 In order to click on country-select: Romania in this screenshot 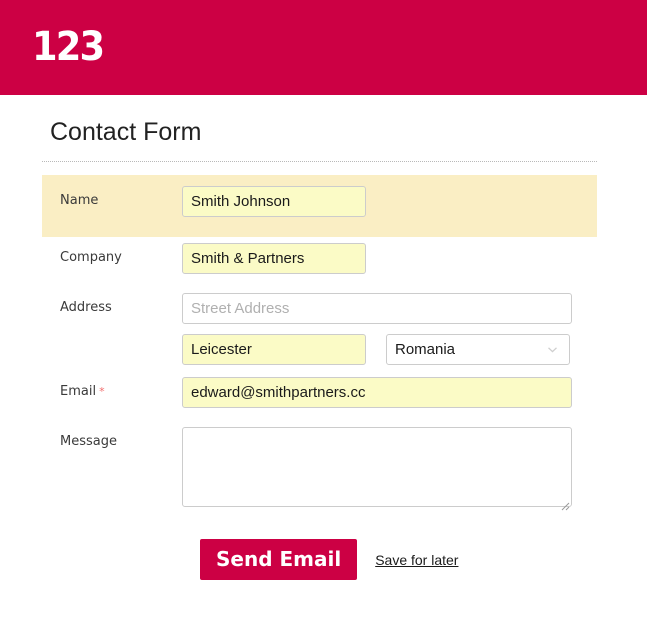, I will do `click(478, 349)`.